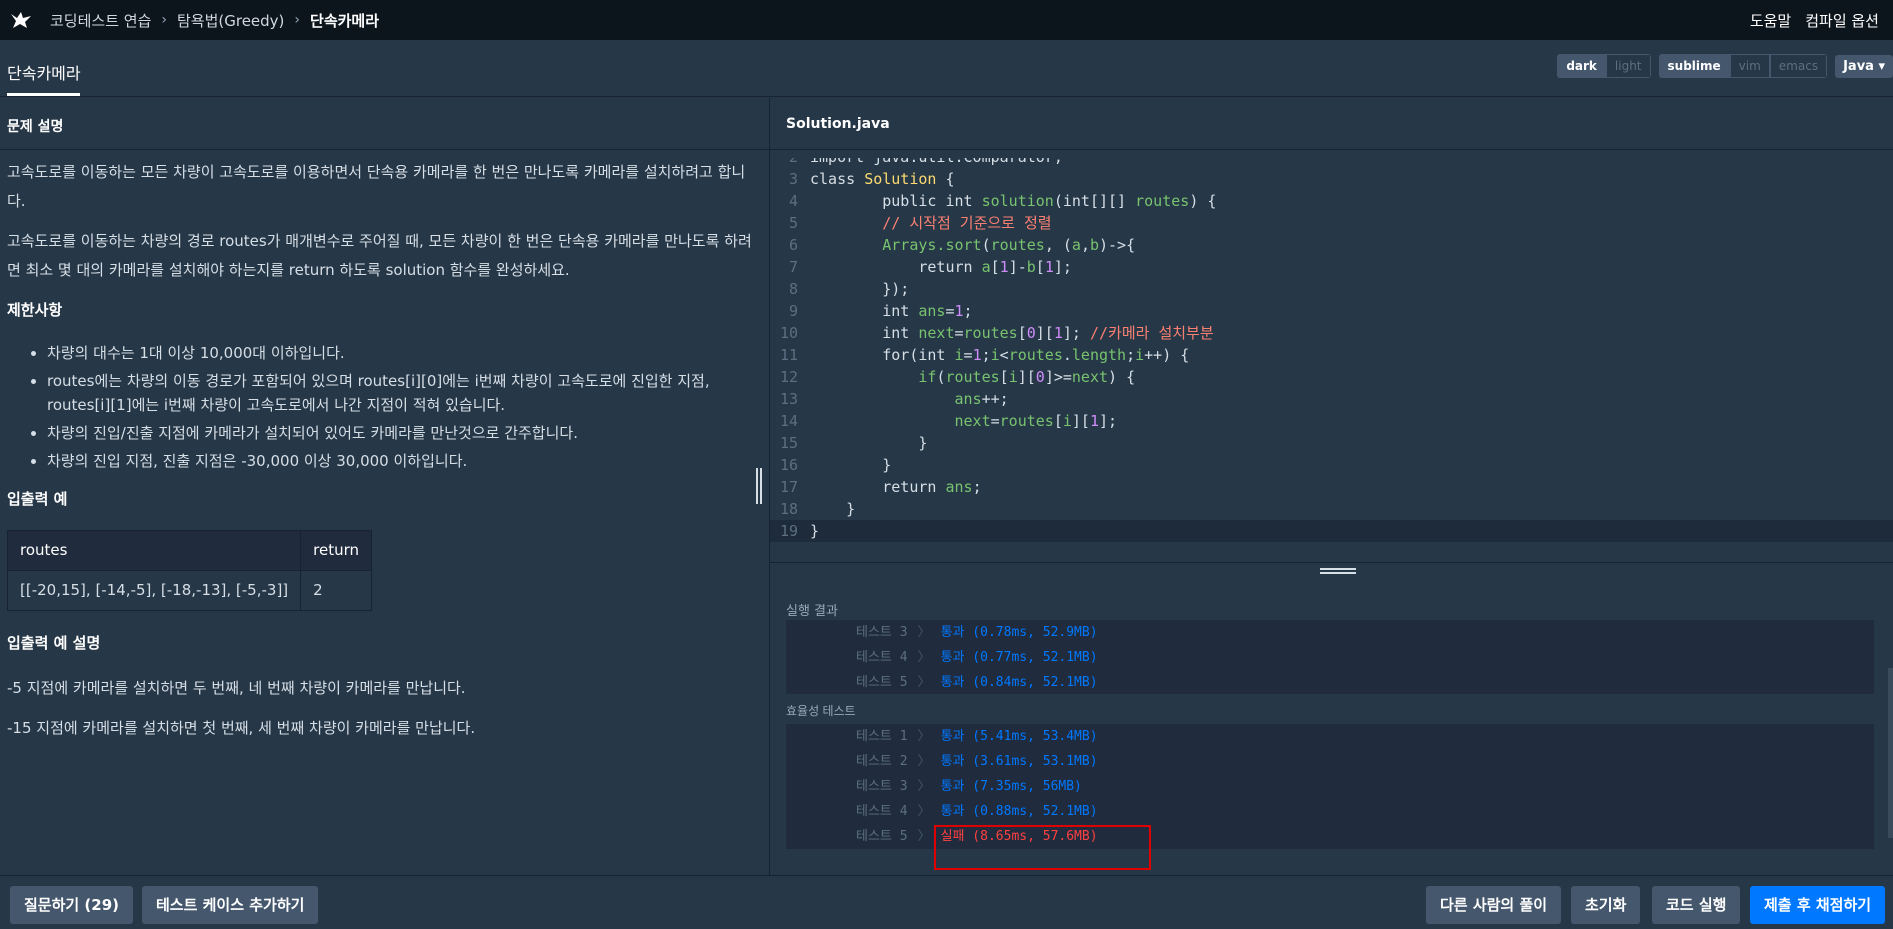 The image size is (1893, 929). I want to click on run-code-button: 코드 실행, so click(1696, 905).